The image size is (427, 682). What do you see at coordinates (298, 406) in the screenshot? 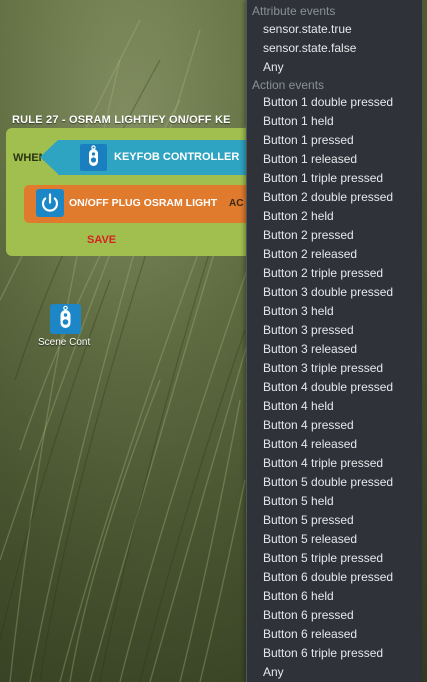
I see `action-option: Button 4 held` at bounding box center [298, 406].